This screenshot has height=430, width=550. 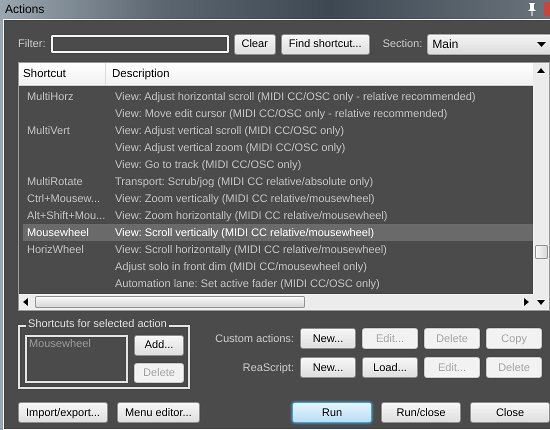 I want to click on shortcut-cell: MultiVert, so click(x=48, y=130).